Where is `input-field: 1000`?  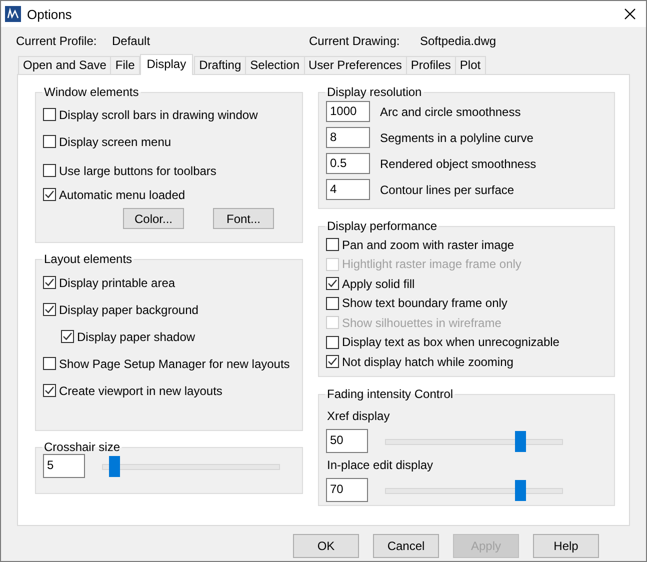
input-field: 1000 is located at coordinates (348, 111).